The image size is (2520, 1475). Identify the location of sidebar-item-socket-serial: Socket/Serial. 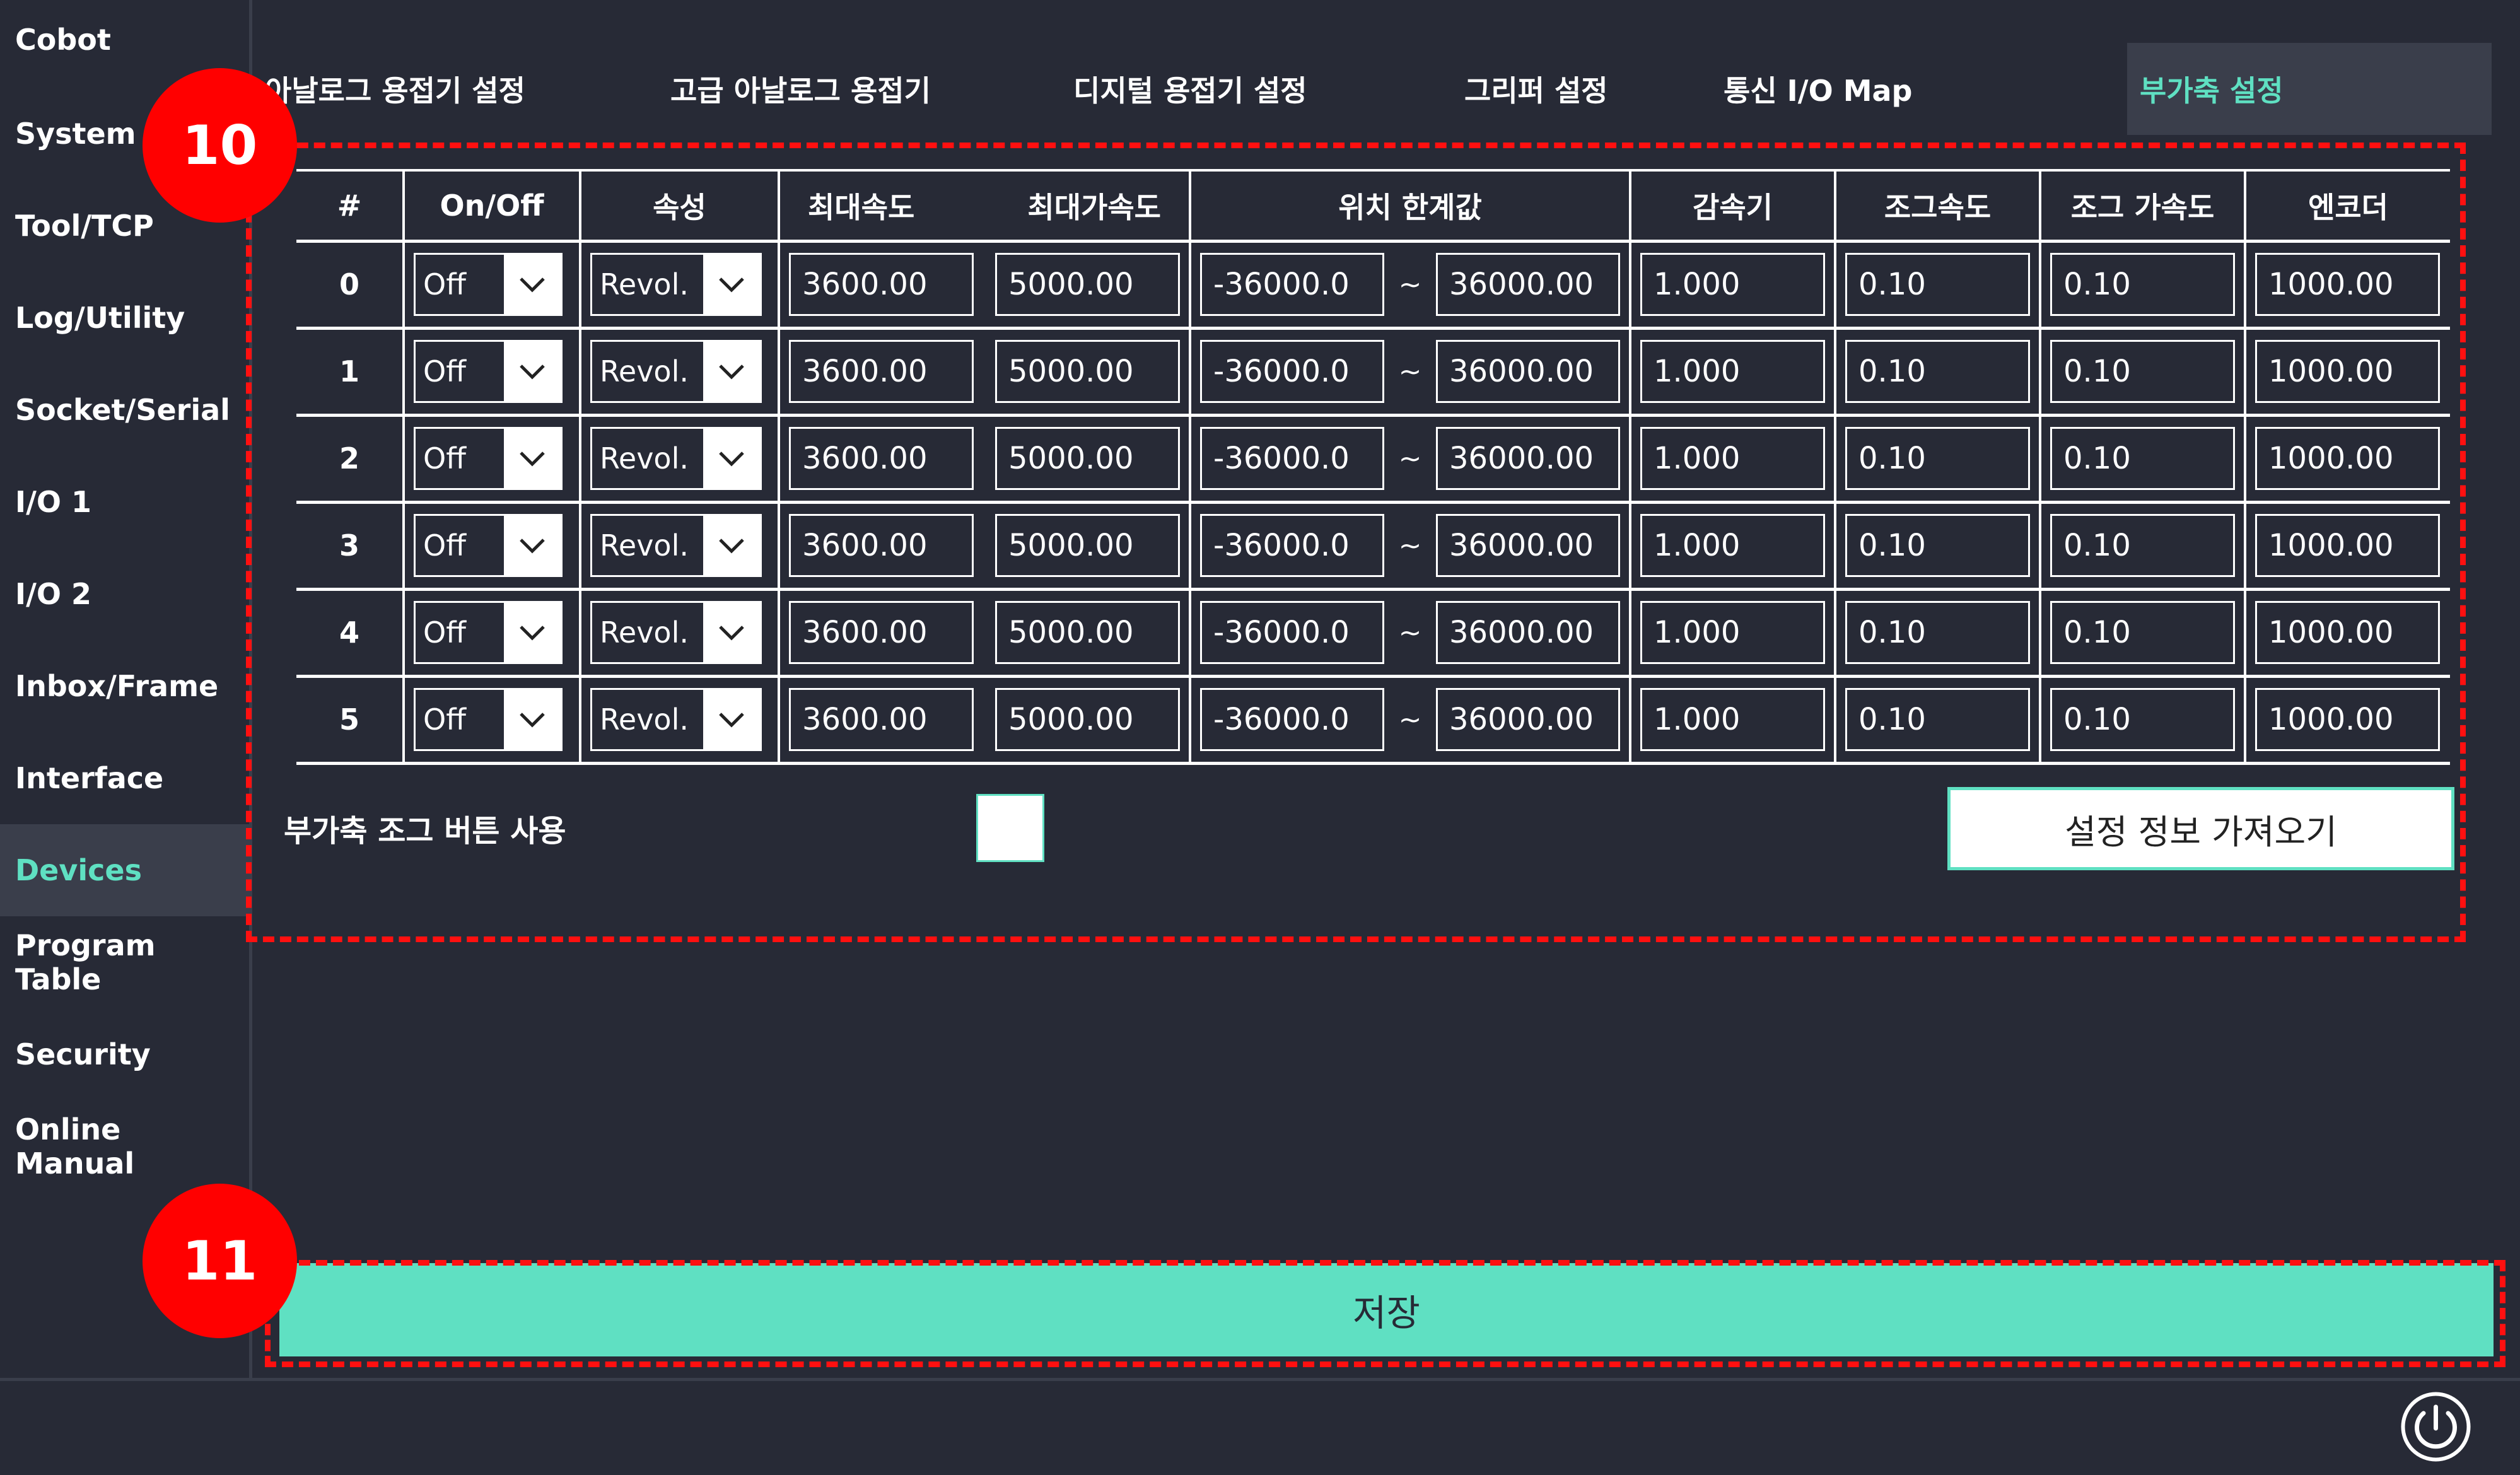
(124, 410).